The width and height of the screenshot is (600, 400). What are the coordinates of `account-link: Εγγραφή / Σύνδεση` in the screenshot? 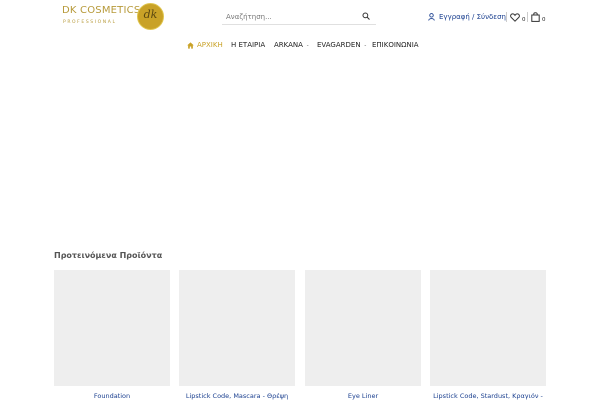 It's located at (467, 17).